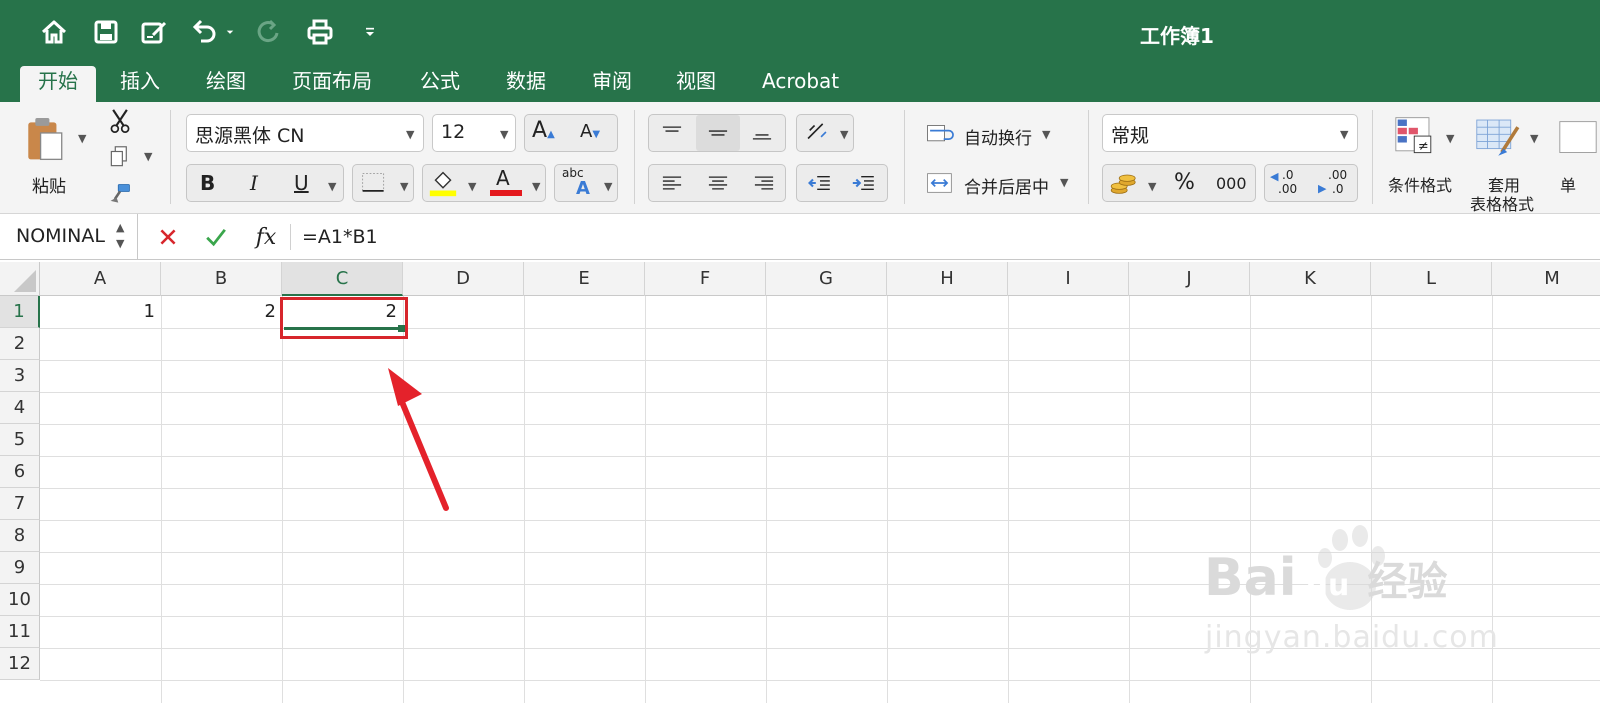 The width and height of the screenshot is (1600, 703). I want to click on accounting-format-icon, so click(1124, 183).